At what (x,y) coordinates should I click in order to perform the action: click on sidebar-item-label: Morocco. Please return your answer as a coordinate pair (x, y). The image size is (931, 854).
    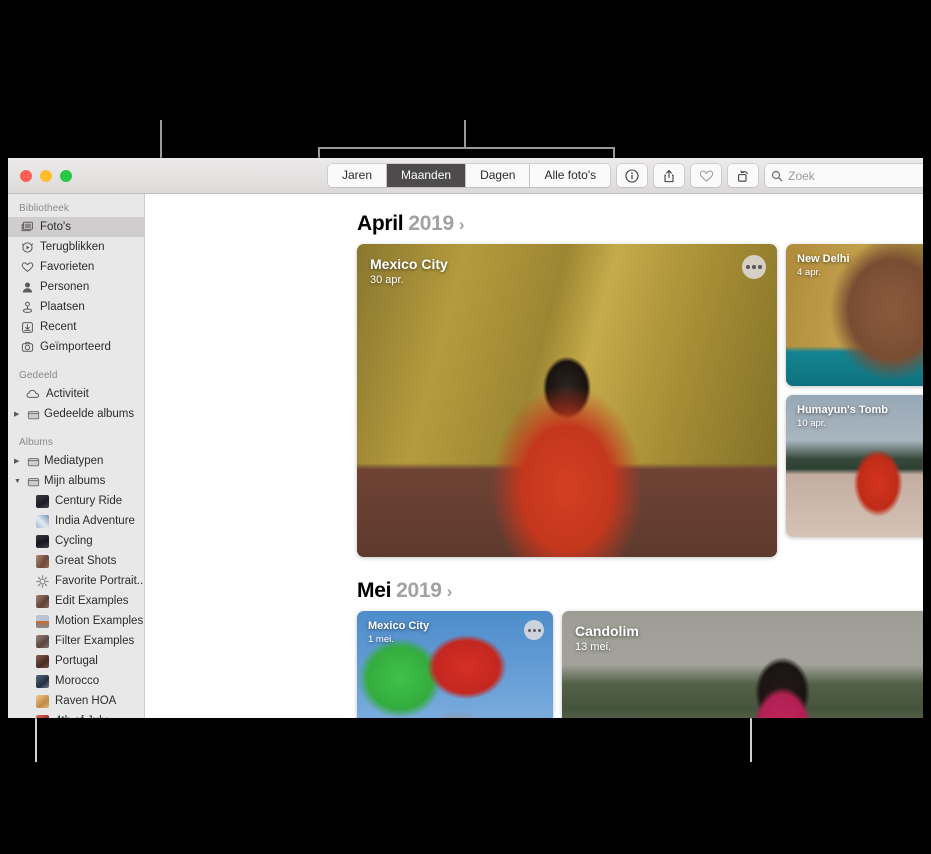
    Looking at the image, I should click on (77, 681).